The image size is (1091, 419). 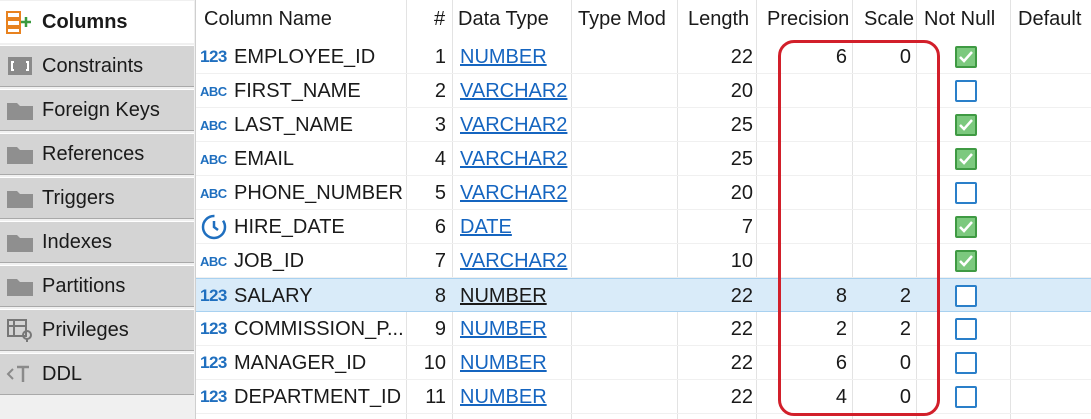 What do you see at coordinates (85, 21) in the screenshot?
I see `sidebar-item-label: Columns` at bounding box center [85, 21].